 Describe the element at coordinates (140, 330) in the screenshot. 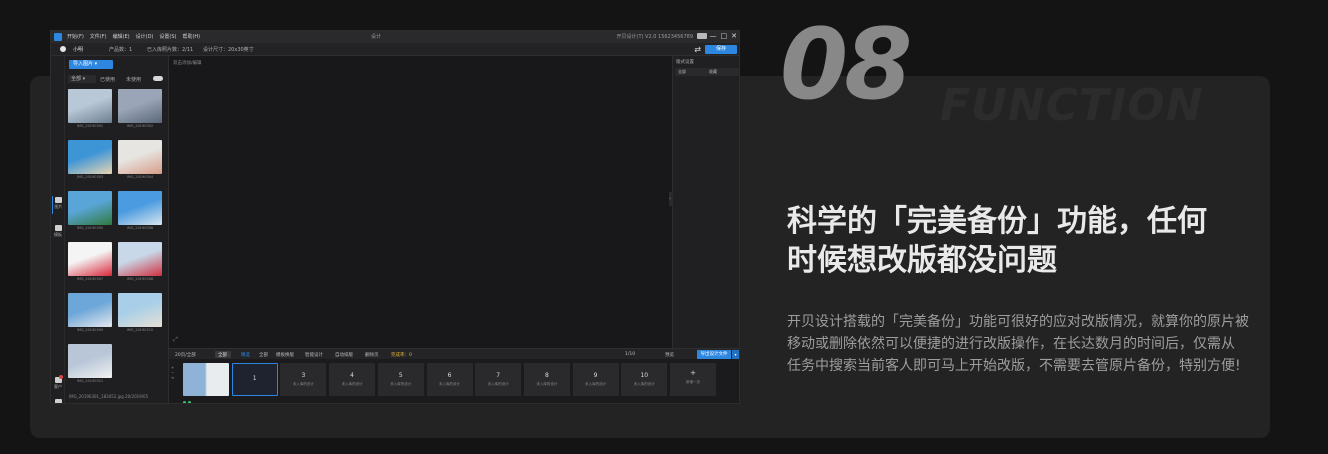

I see `thumbnail-filename: IMG_20190310` at that location.